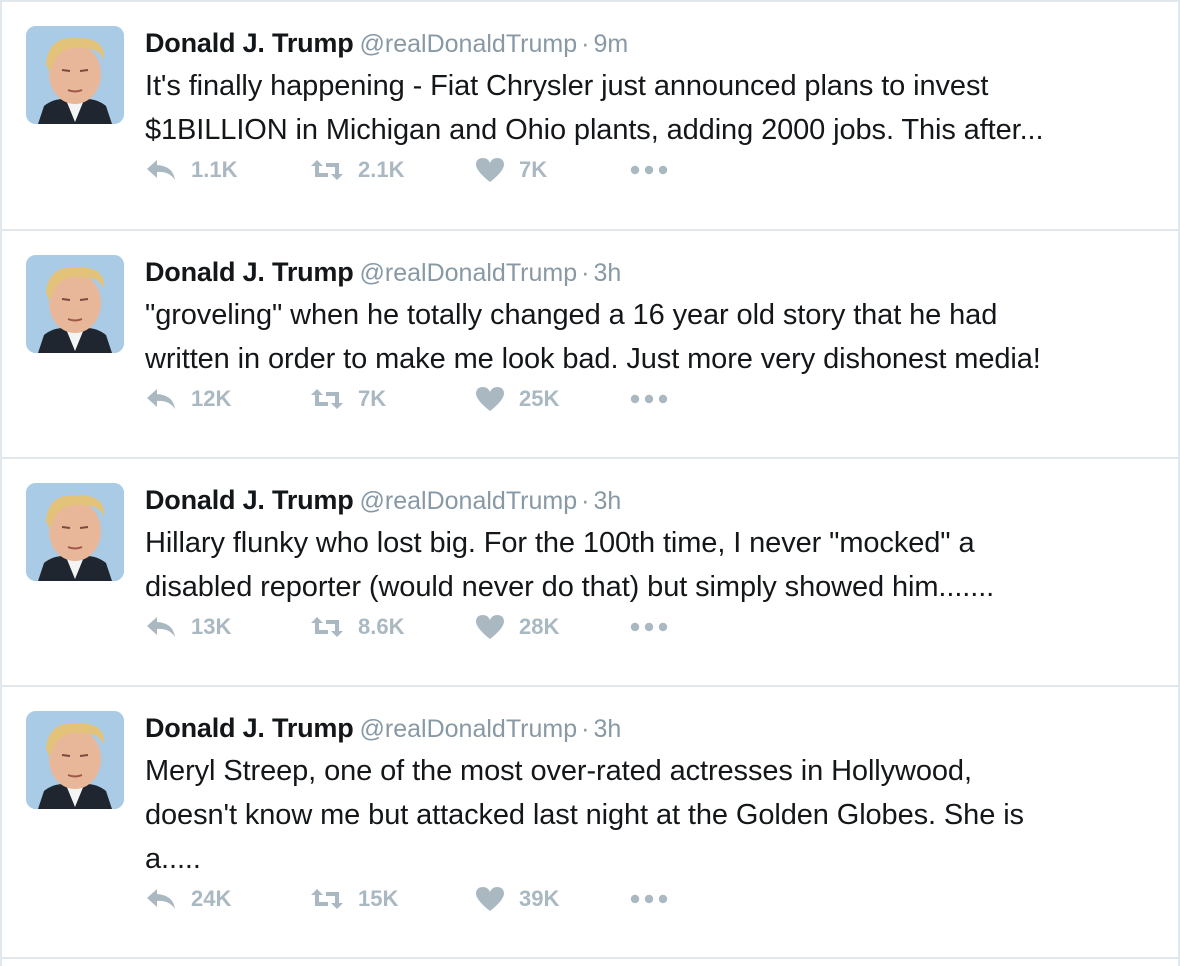 This screenshot has width=1180, height=966. I want to click on tweet-timestamp: 9m, so click(610, 44).